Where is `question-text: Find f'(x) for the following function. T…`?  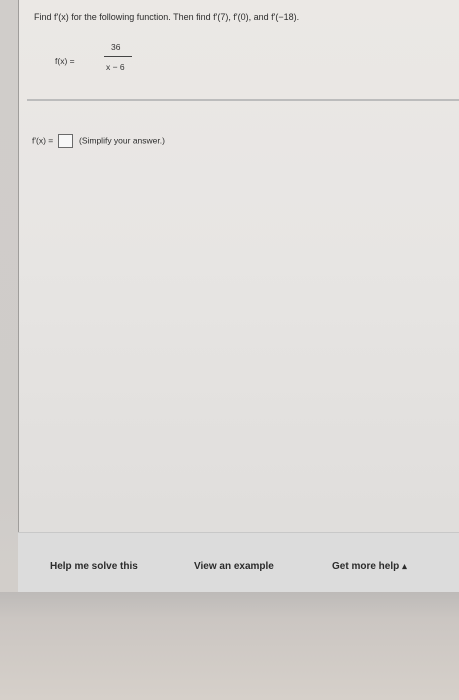
question-text: Find f'(x) for the following function. T… is located at coordinates (167, 17).